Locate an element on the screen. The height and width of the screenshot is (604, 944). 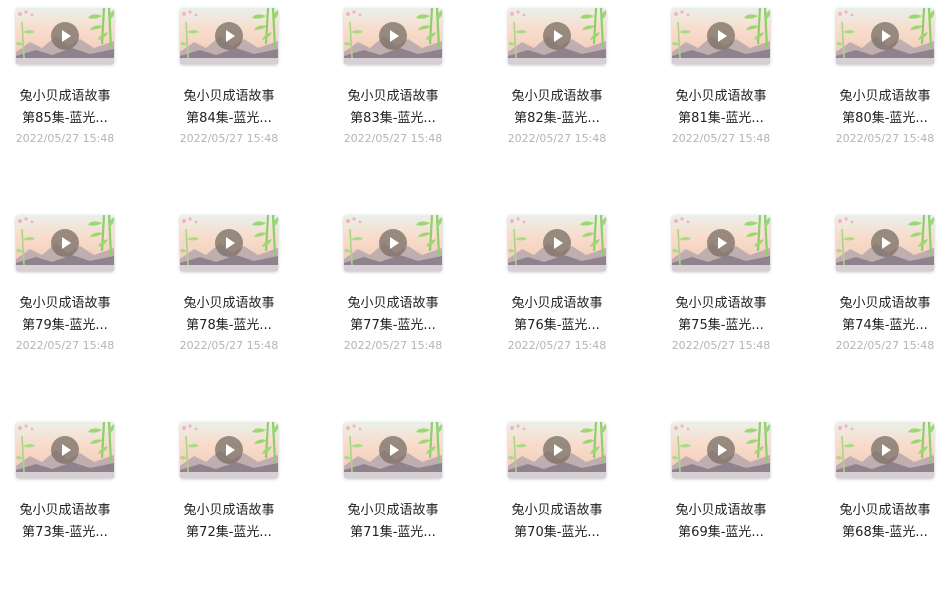
file-item: 兔小贝成语故事 第74集-蓝光... 2022/05/27 15:48 is located at coordinates (882, 302).